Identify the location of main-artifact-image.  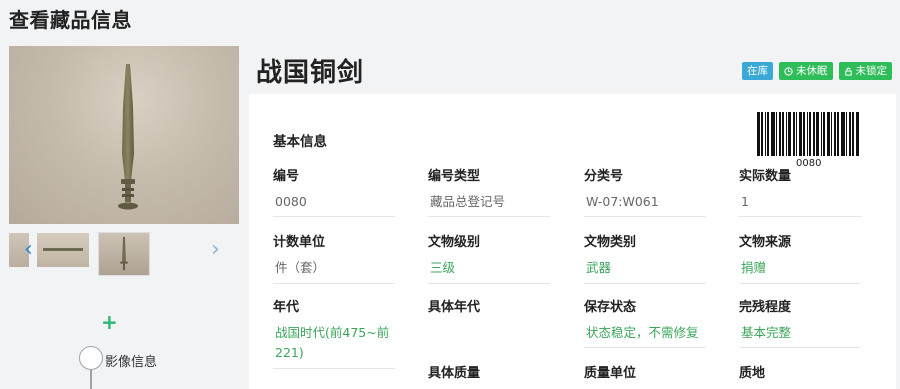
(124, 135).